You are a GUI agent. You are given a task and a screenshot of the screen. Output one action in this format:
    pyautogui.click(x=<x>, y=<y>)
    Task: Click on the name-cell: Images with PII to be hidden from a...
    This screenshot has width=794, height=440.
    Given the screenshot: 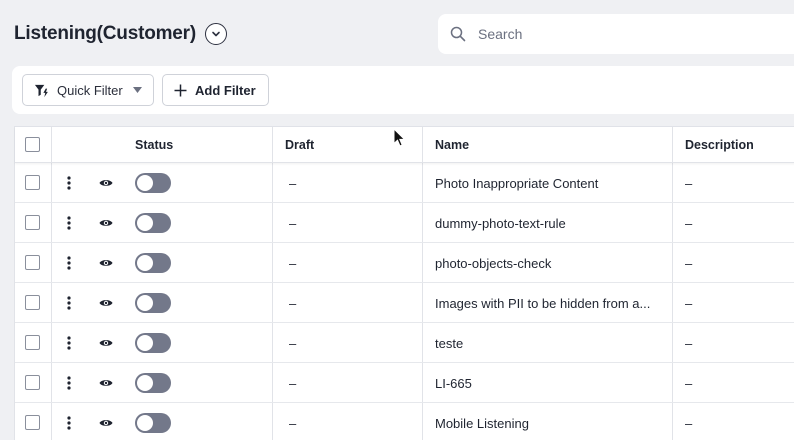 What is the action you would take?
    pyautogui.click(x=542, y=303)
    